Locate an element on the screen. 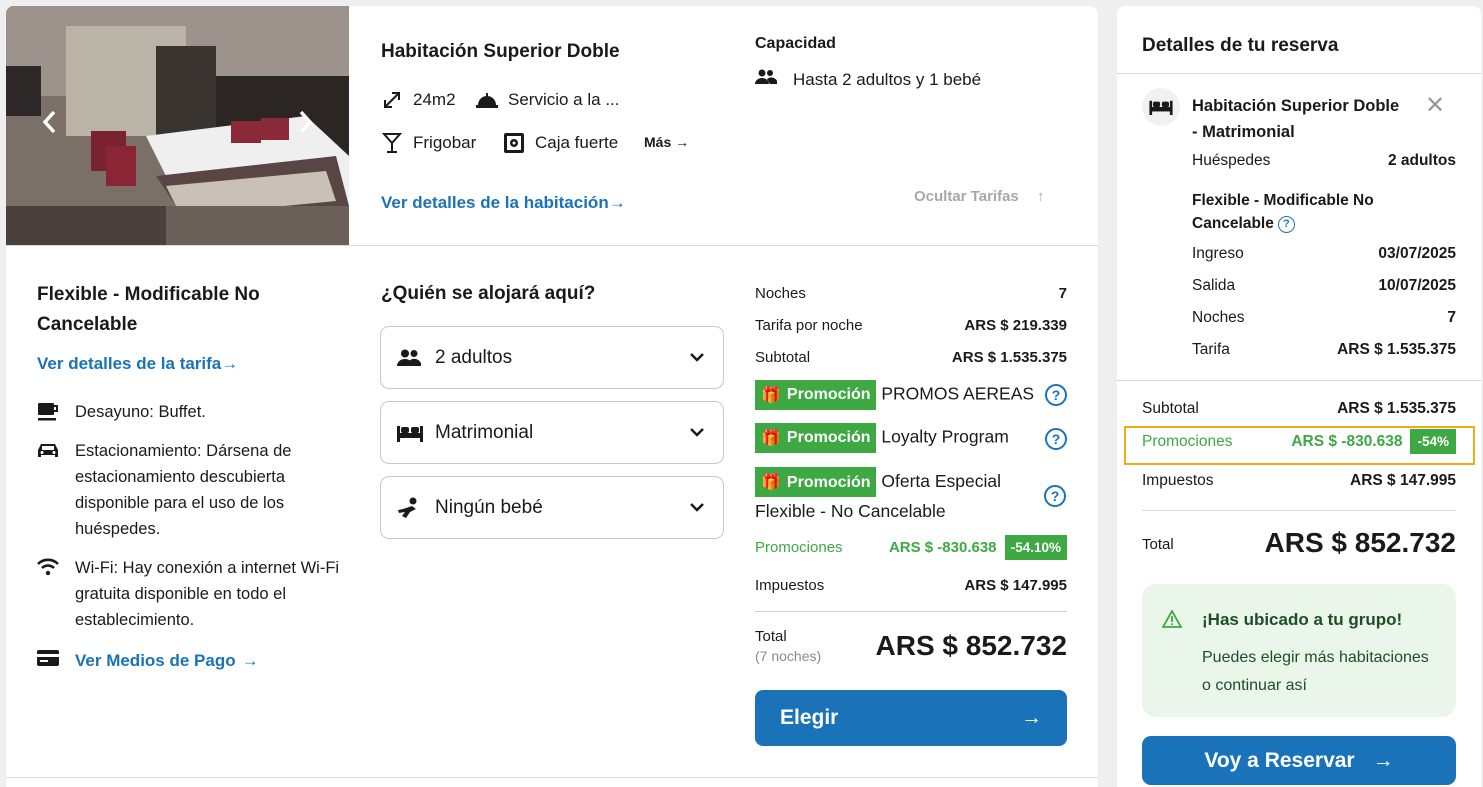 The image size is (1483, 787). summary-checkout-value: 10/07/2025 is located at coordinates (1417, 285).